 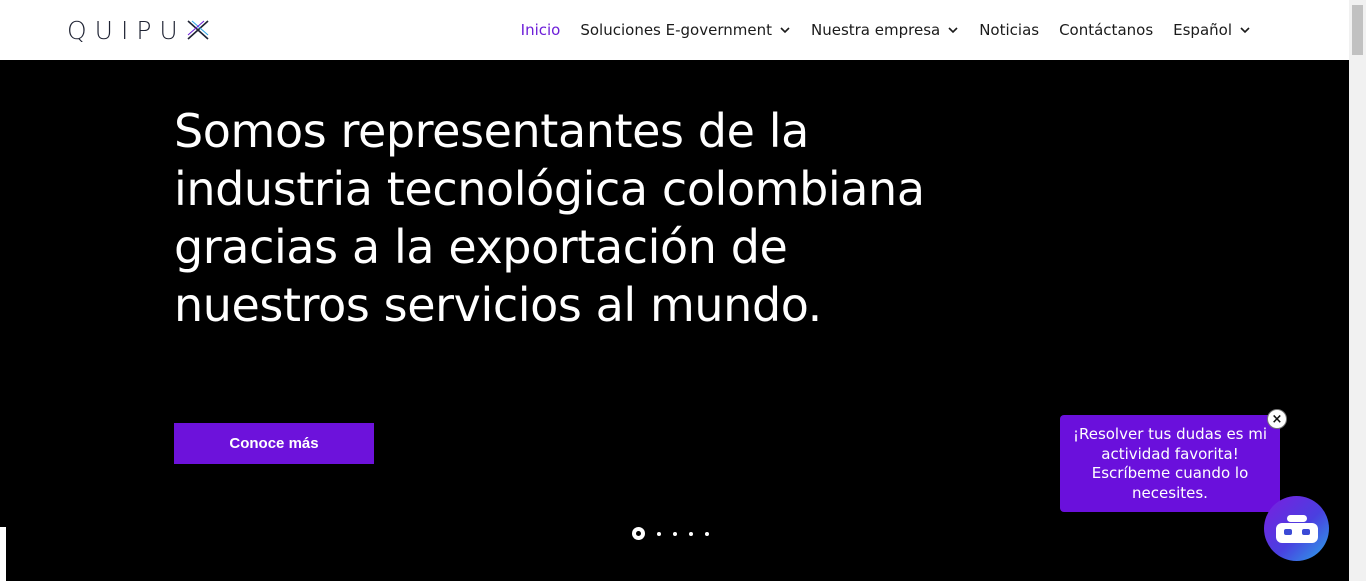 I want to click on nav-item-empresa: Nuestra empresa, so click(x=885, y=30).